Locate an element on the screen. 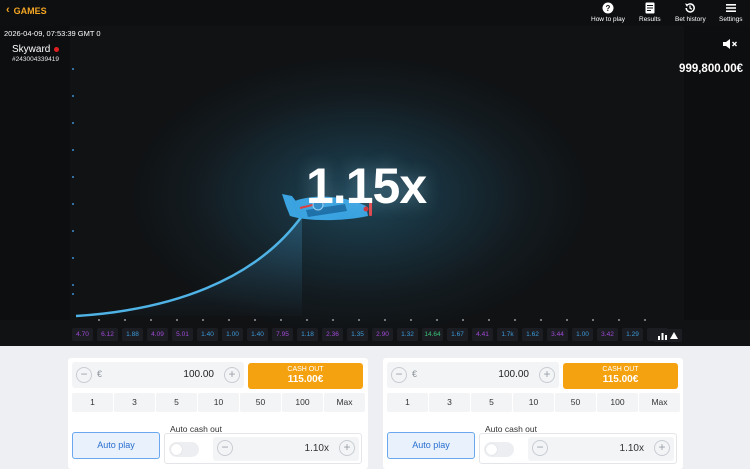 This screenshot has width=750, height=469. history-multiplier: 14.64 is located at coordinates (432, 334).